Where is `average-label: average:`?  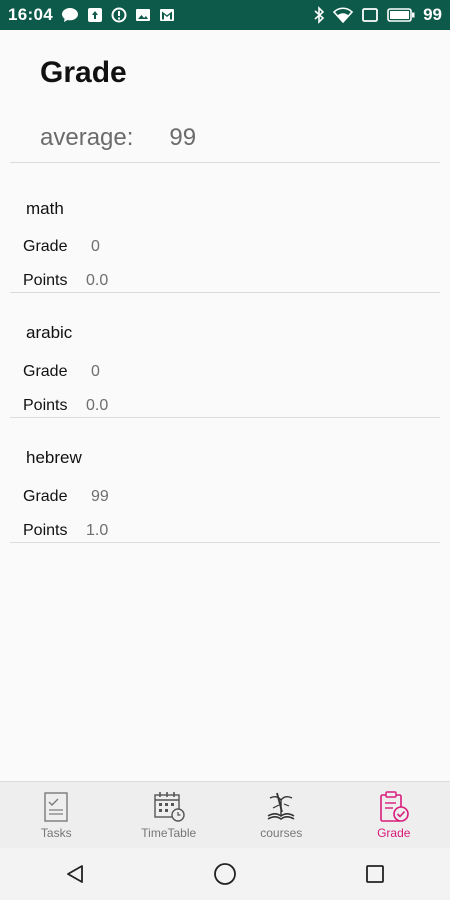
average-label: average: is located at coordinates (87, 137).